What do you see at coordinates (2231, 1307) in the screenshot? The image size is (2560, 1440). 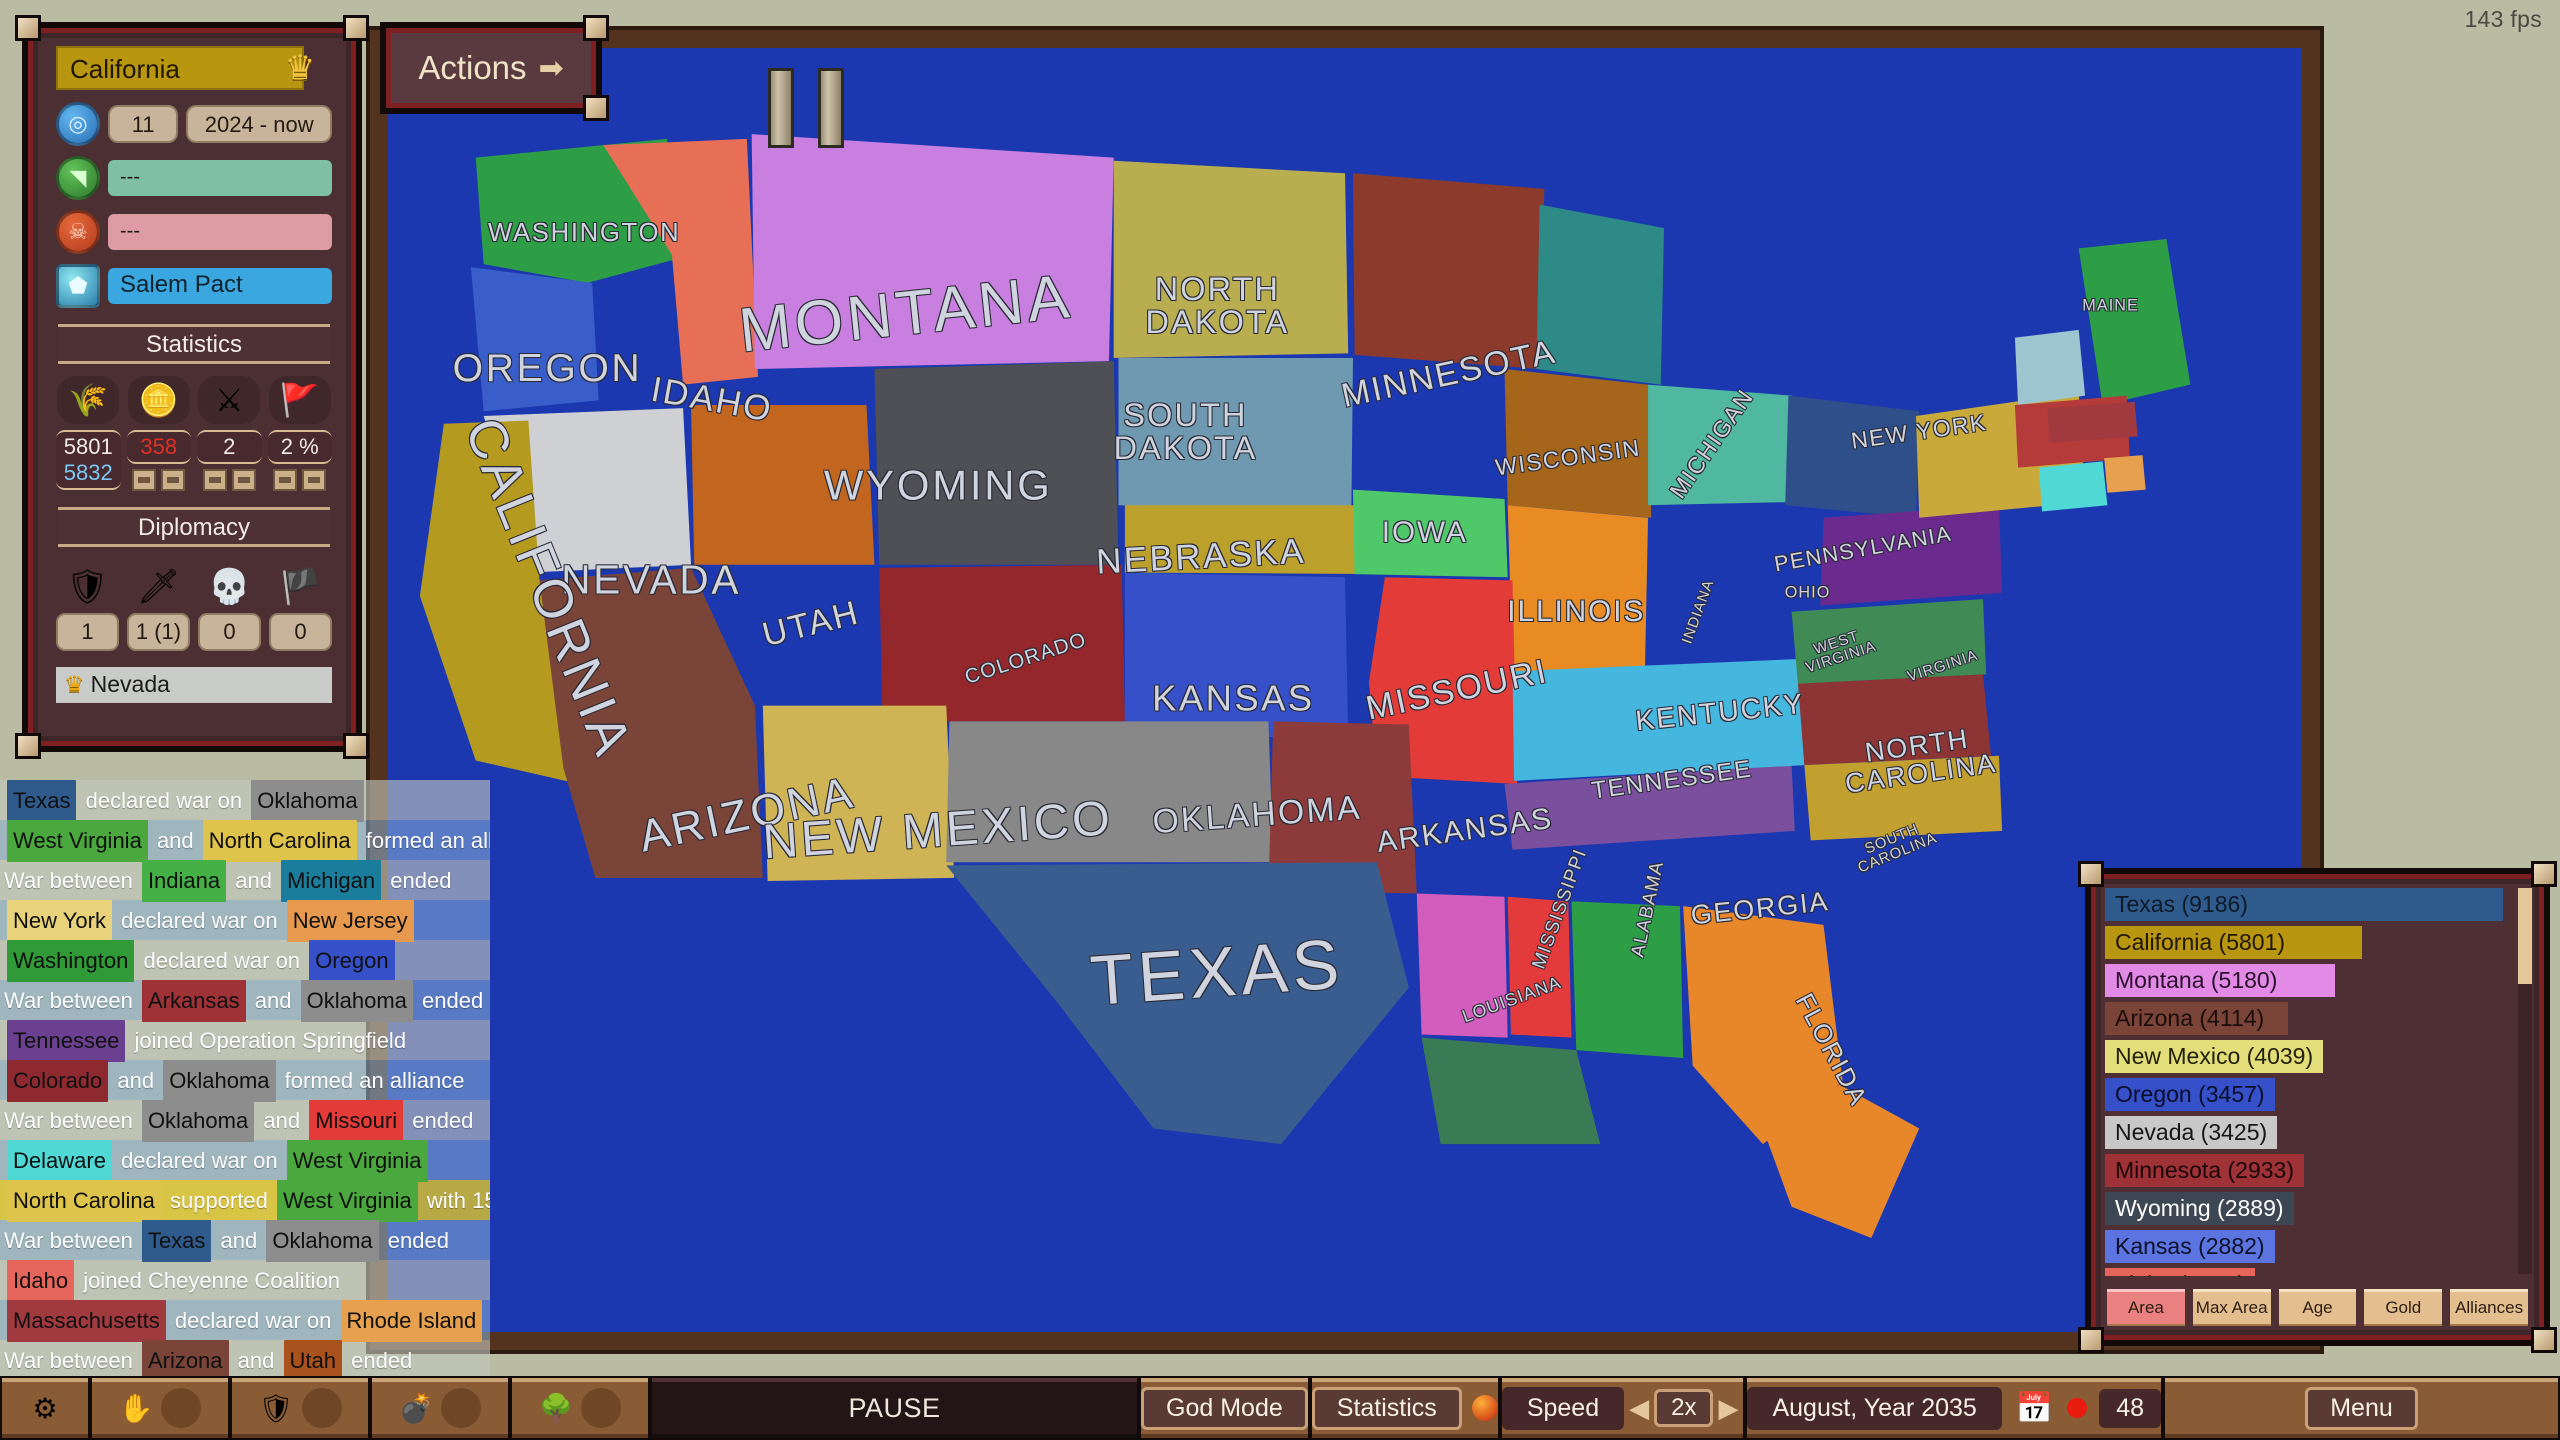 I see `ranking-tab-max-area: Max Area` at bounding box center [2231, 1307].